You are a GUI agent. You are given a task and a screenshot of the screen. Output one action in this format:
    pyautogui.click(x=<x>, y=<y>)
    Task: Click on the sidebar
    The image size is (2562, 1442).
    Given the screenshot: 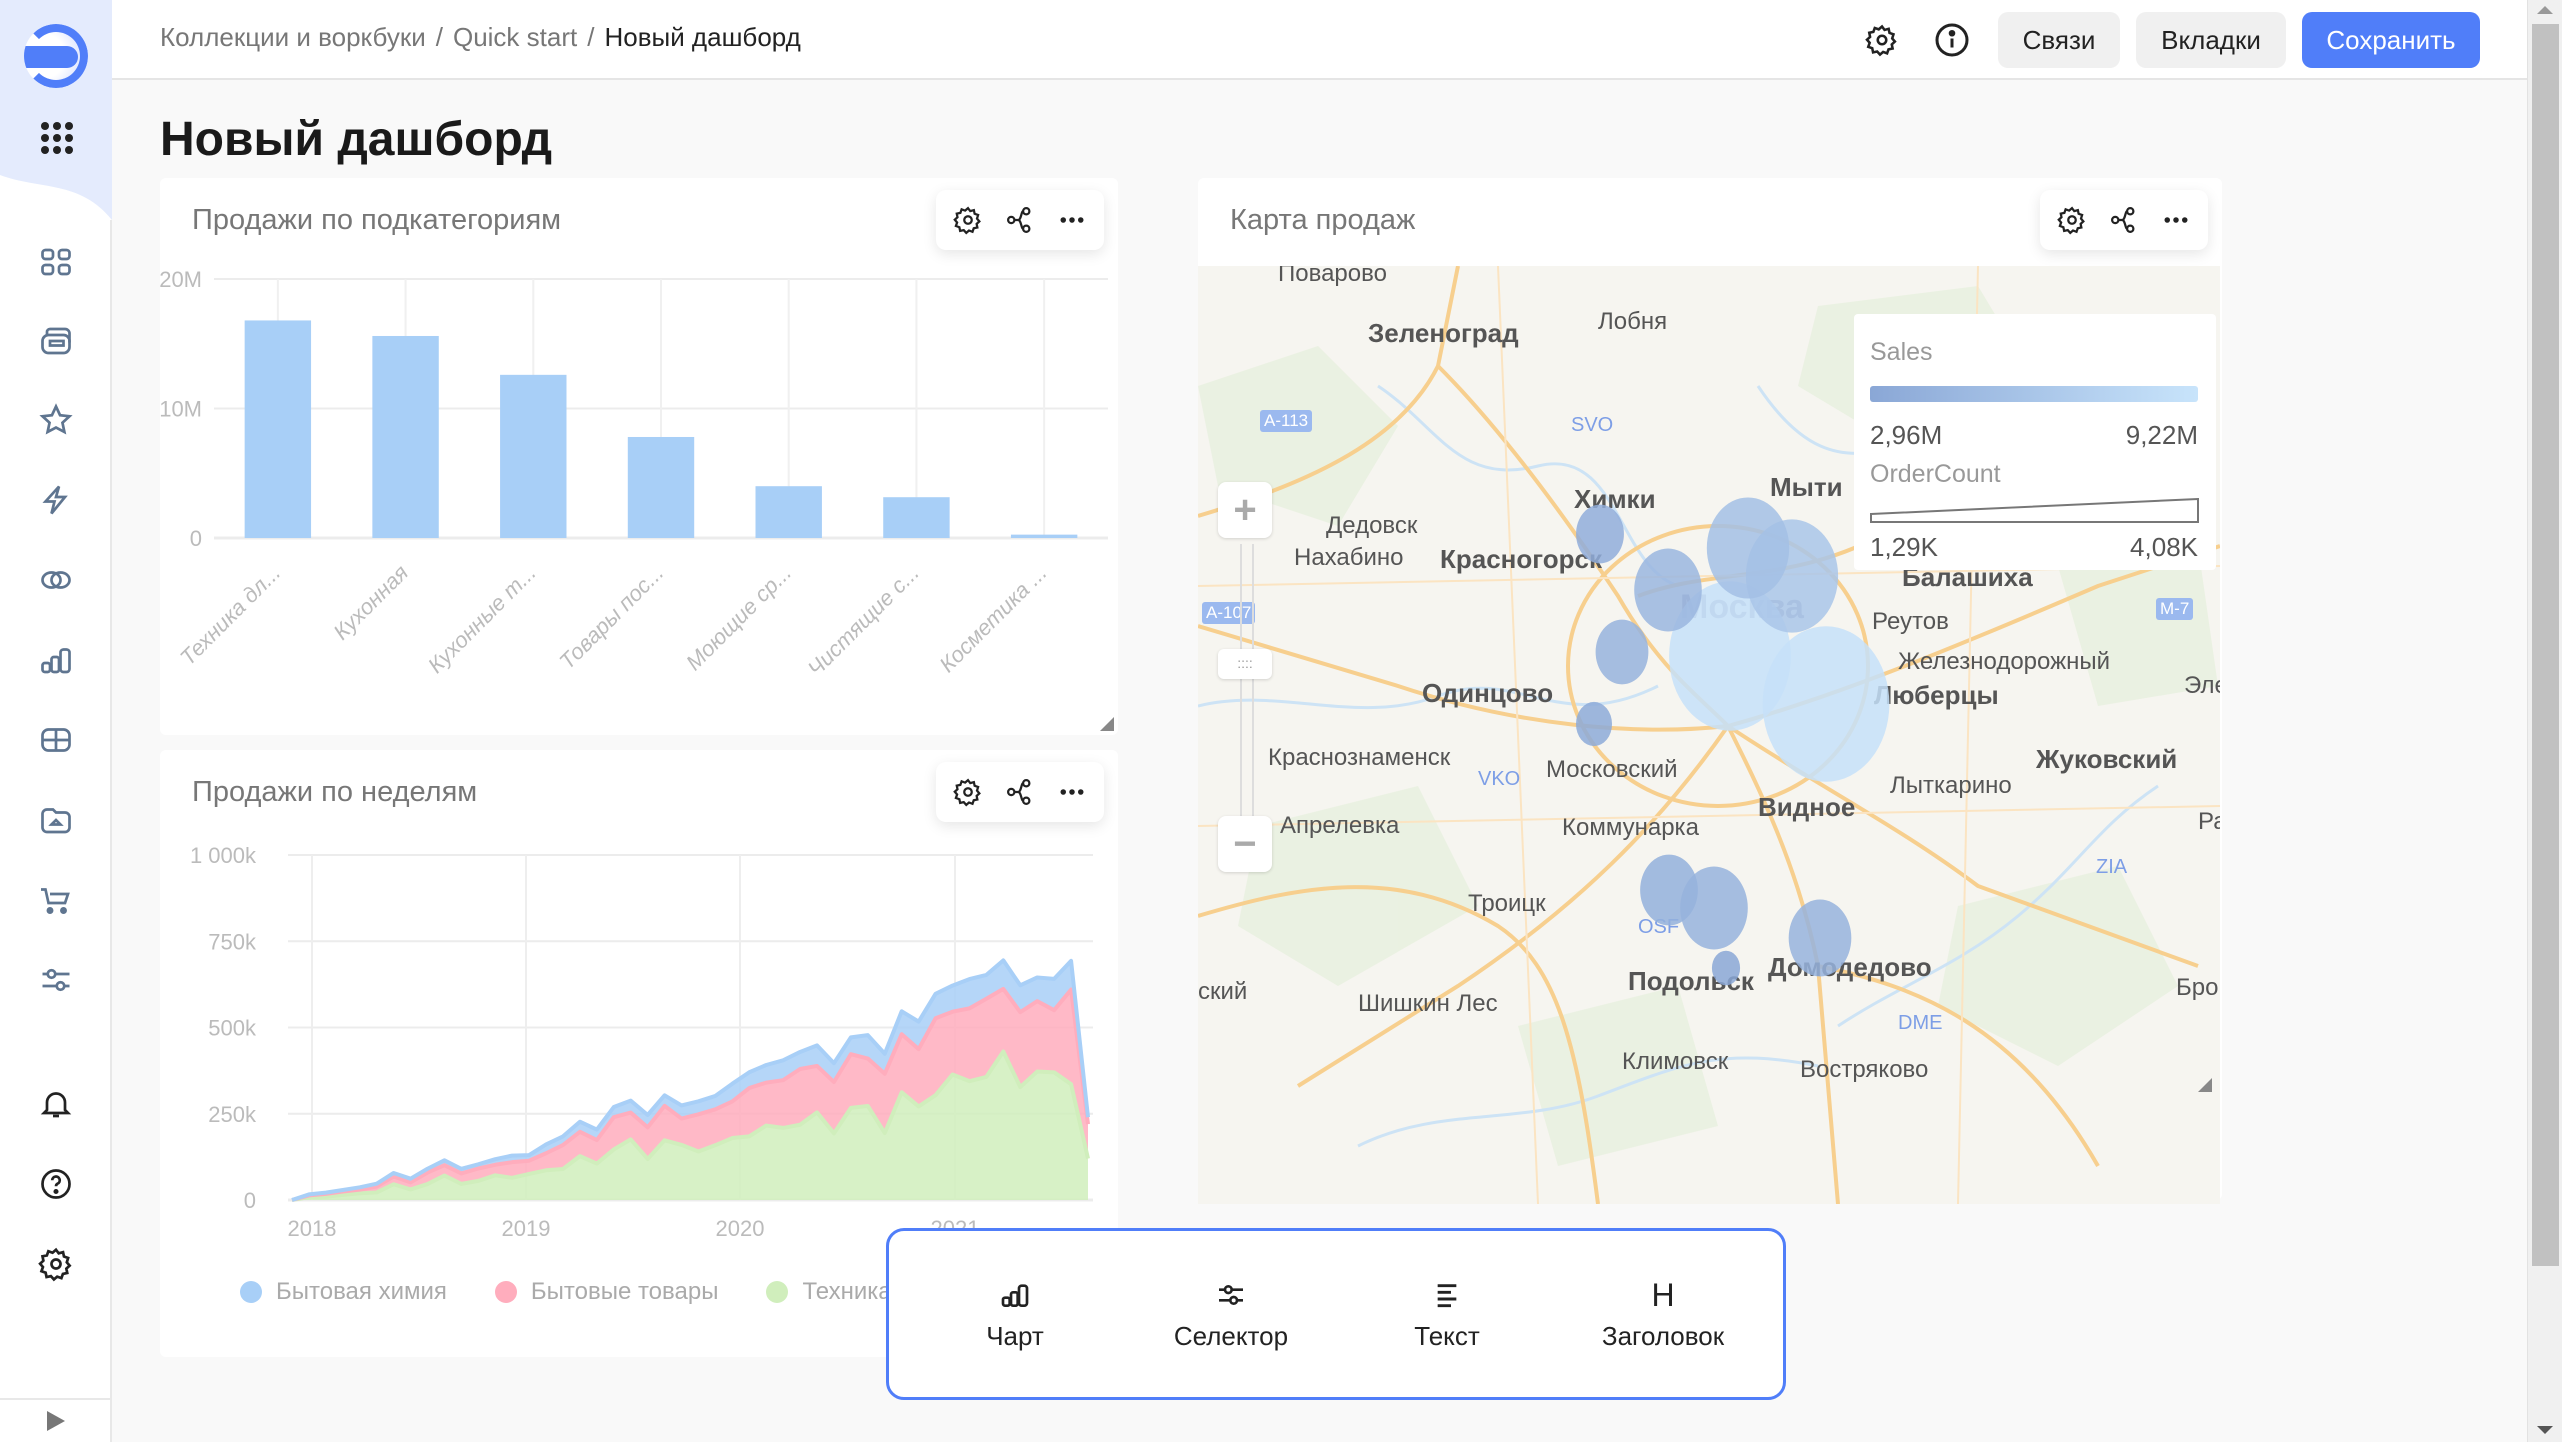 What is the action you would take?
    pyautogui.click(x=56, y=721)
    